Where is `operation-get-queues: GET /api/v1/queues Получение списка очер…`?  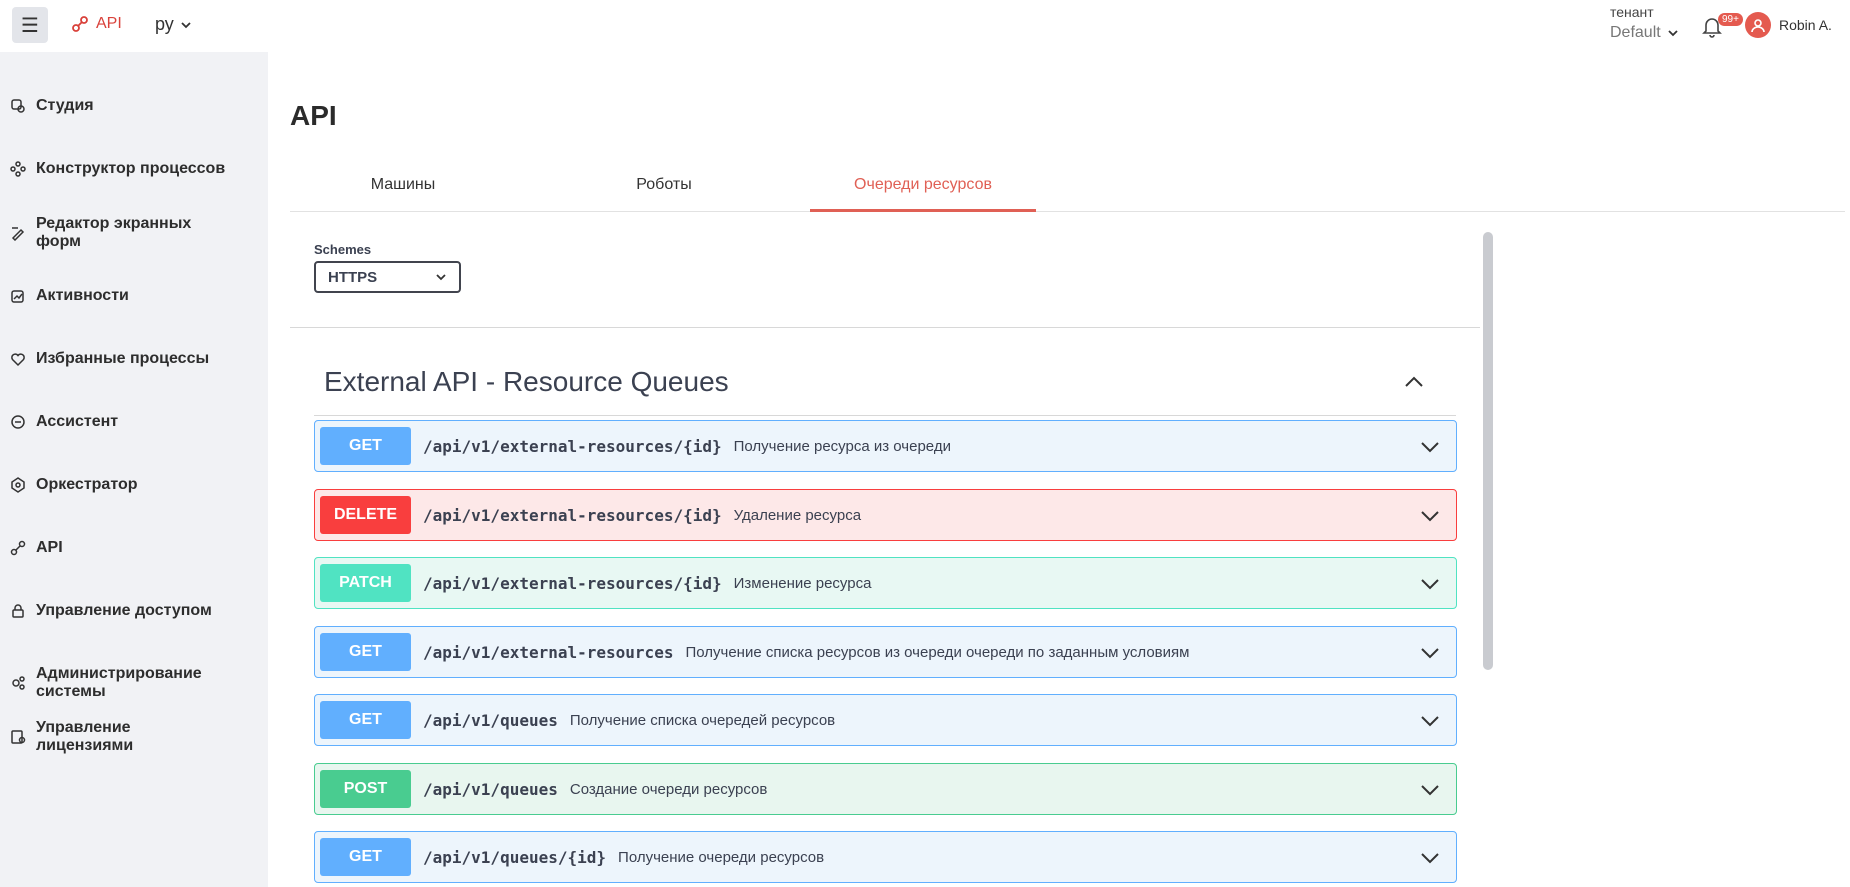 operation-get-queues: GET /api/v1/queues Получение списка очер… is located at coordinates (885, 720).